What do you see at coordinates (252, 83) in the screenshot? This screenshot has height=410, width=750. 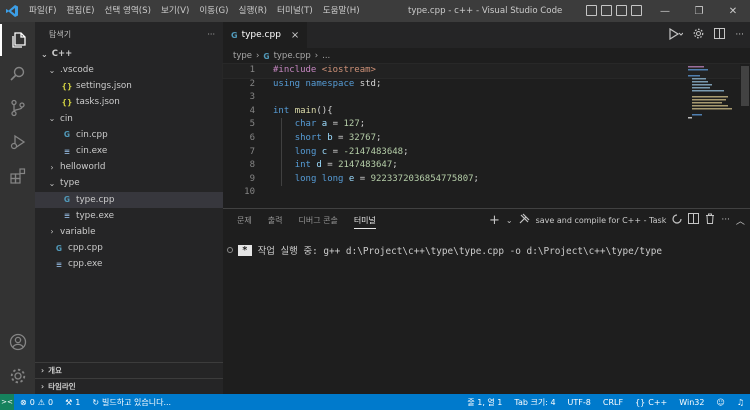 I see `line-number: 2` at bounding box center [252, 83].